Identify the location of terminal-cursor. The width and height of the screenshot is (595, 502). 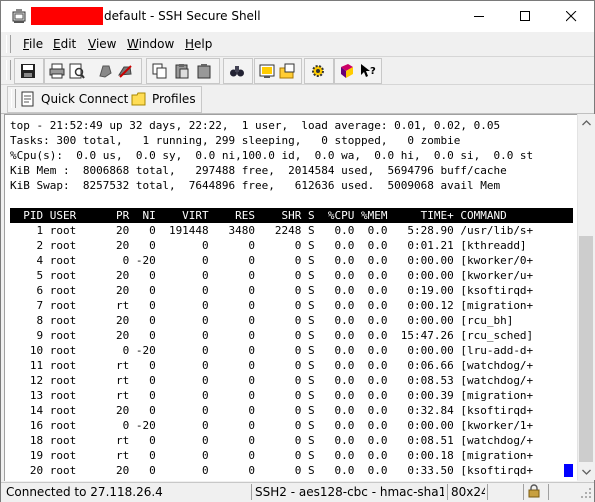
(568, 470).